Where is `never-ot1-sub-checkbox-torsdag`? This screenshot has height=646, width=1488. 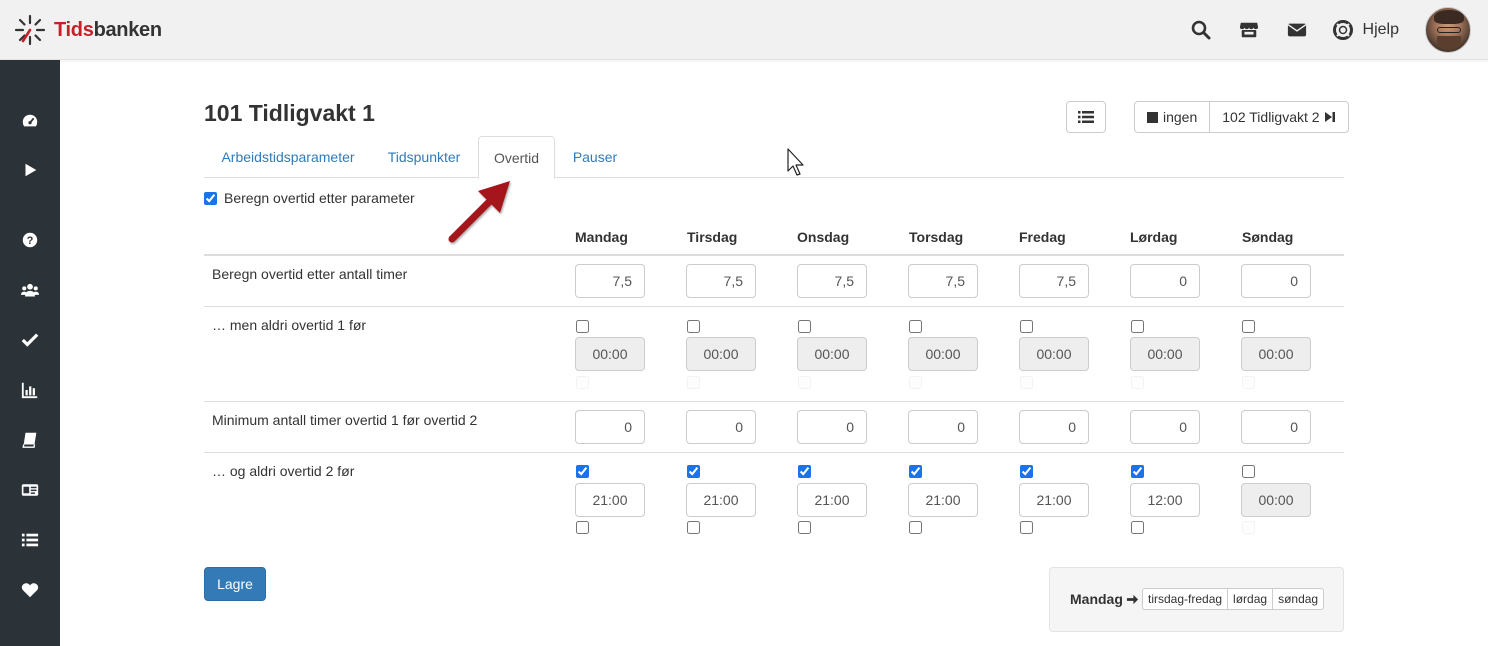
never-ot1-sub-checkbox-torsdag is located at coordinates (915, 382).